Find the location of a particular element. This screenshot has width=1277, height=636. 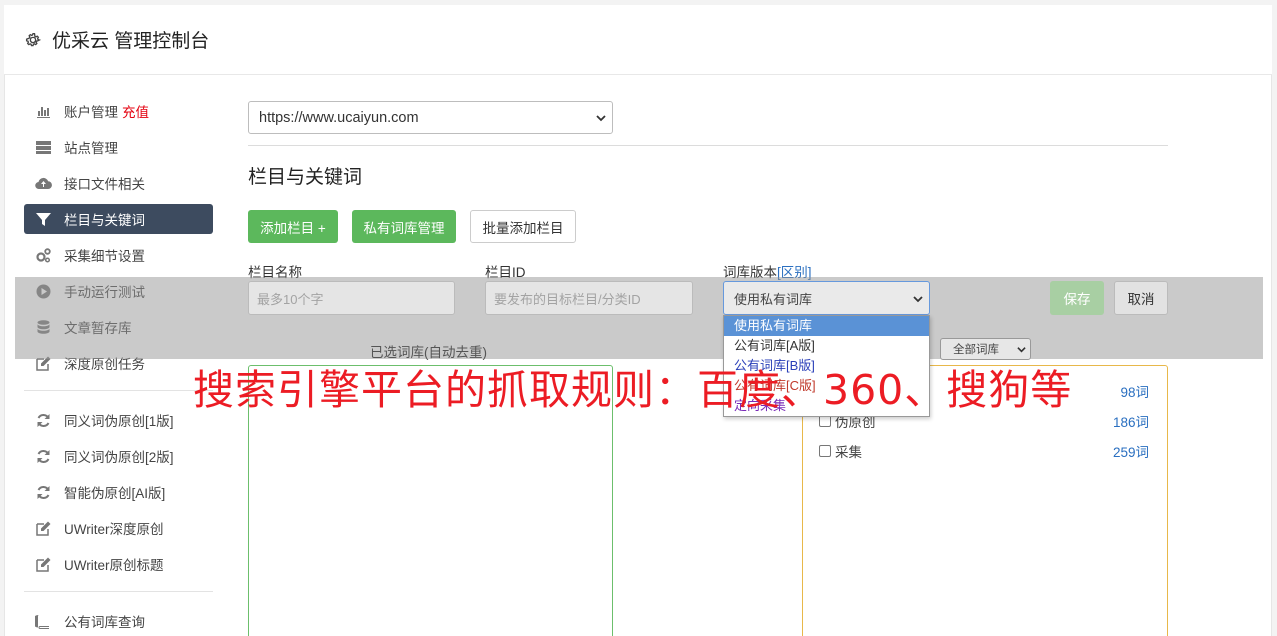

sidebar-item-label: 采集细节设置 is located at coordinates (104, 256).